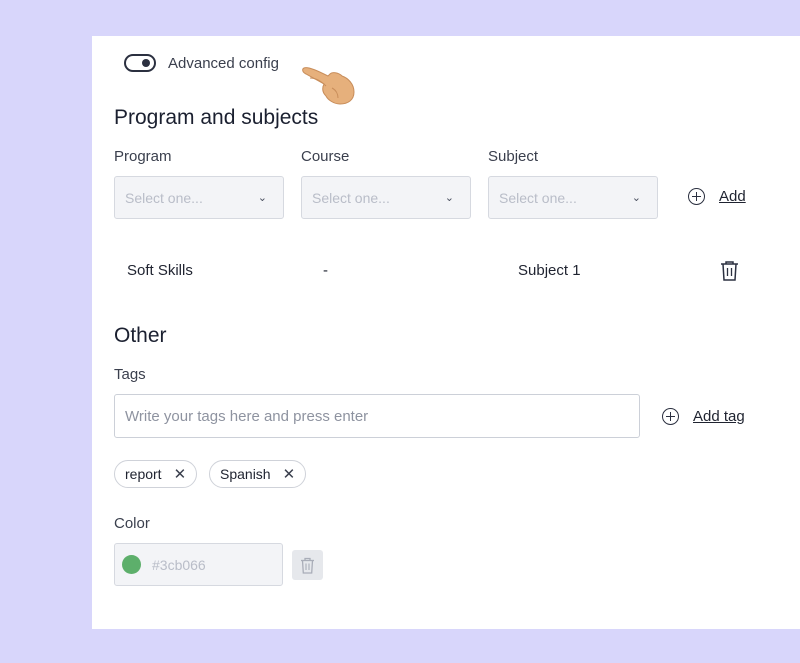  I want to click on course-select: Select one... ⌄, so click(386, 197).